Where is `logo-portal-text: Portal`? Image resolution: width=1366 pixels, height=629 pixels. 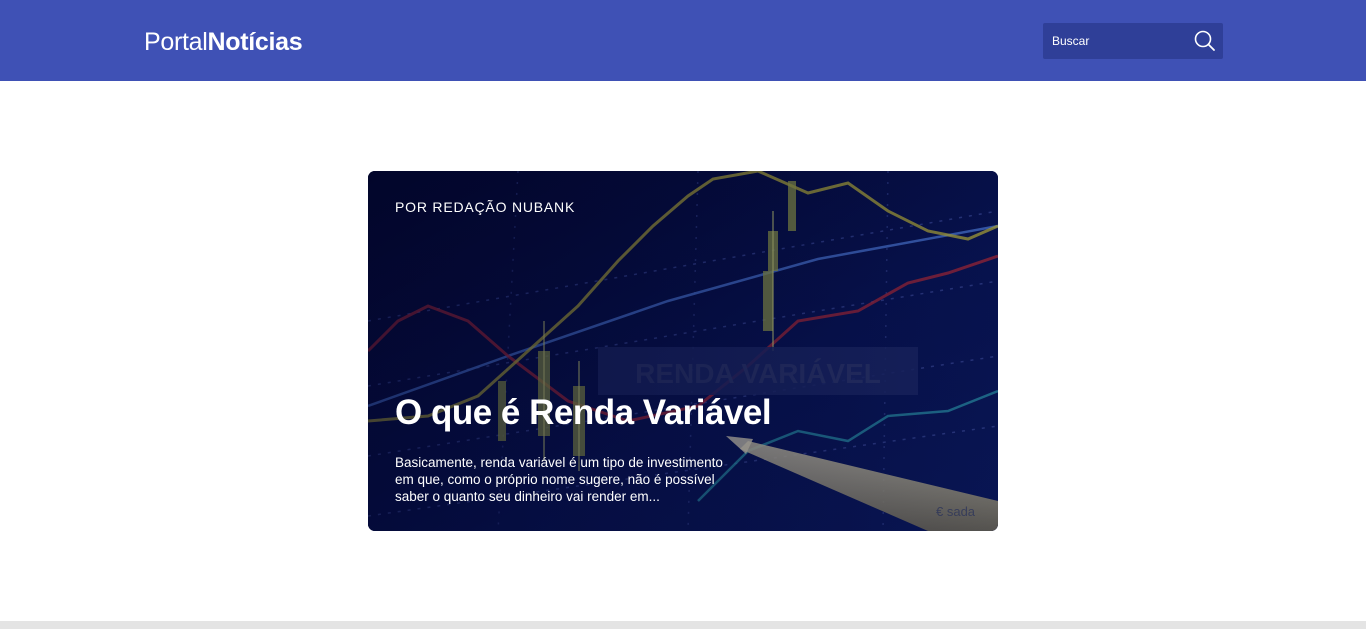
logo-portal-text: Portal is located at coordinates (176, 42).